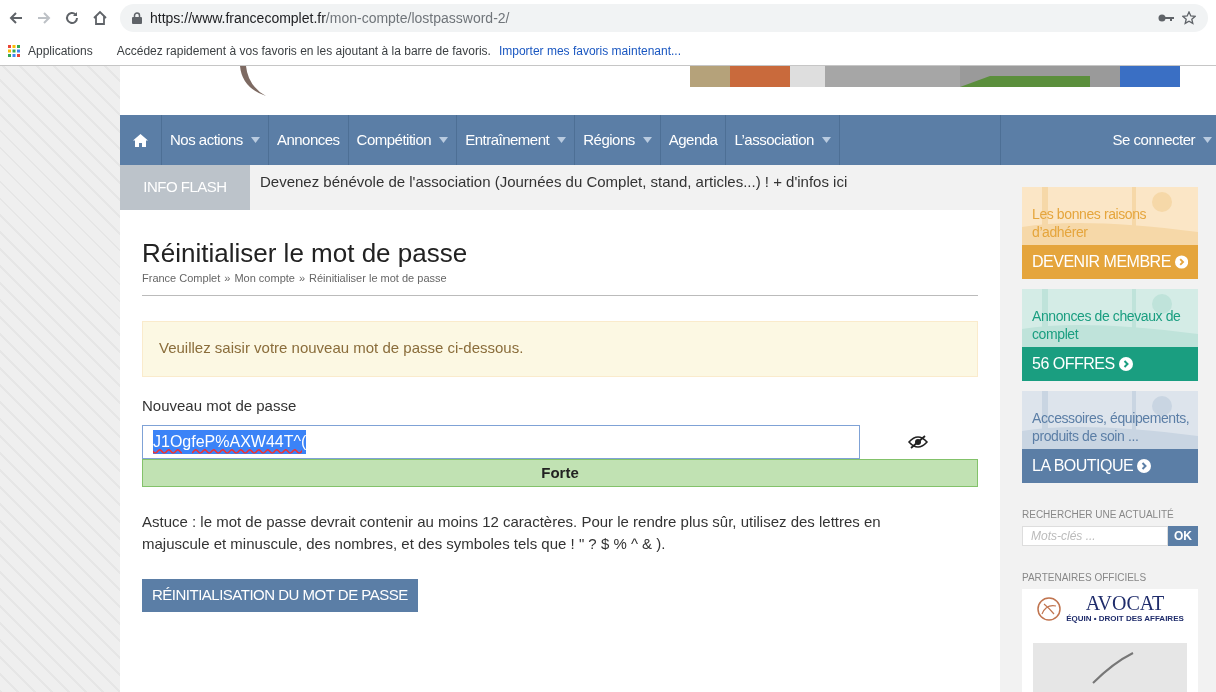 This screenshot has height=692, width=1216. Describe the element at coordinates (1110, 262) in the screenshot. I see `promo-button: DEVENIR MEMBRE` at that location.